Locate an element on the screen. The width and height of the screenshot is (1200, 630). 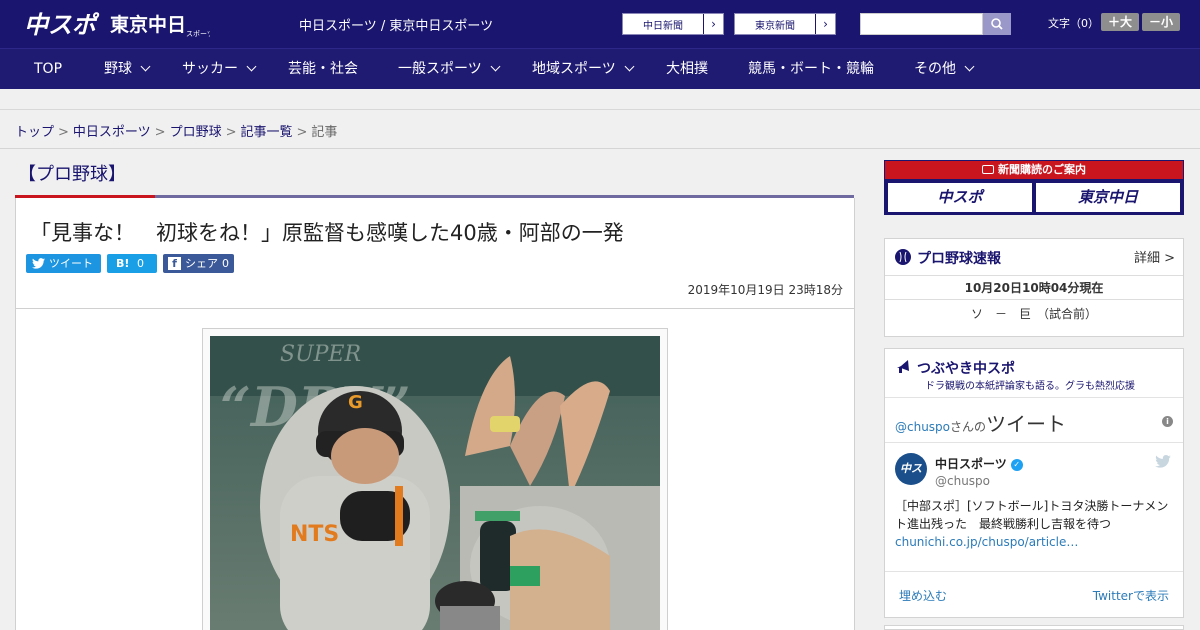
view-on-twitter-link: Twitterで表示 is located at coordinates (1131, 595).